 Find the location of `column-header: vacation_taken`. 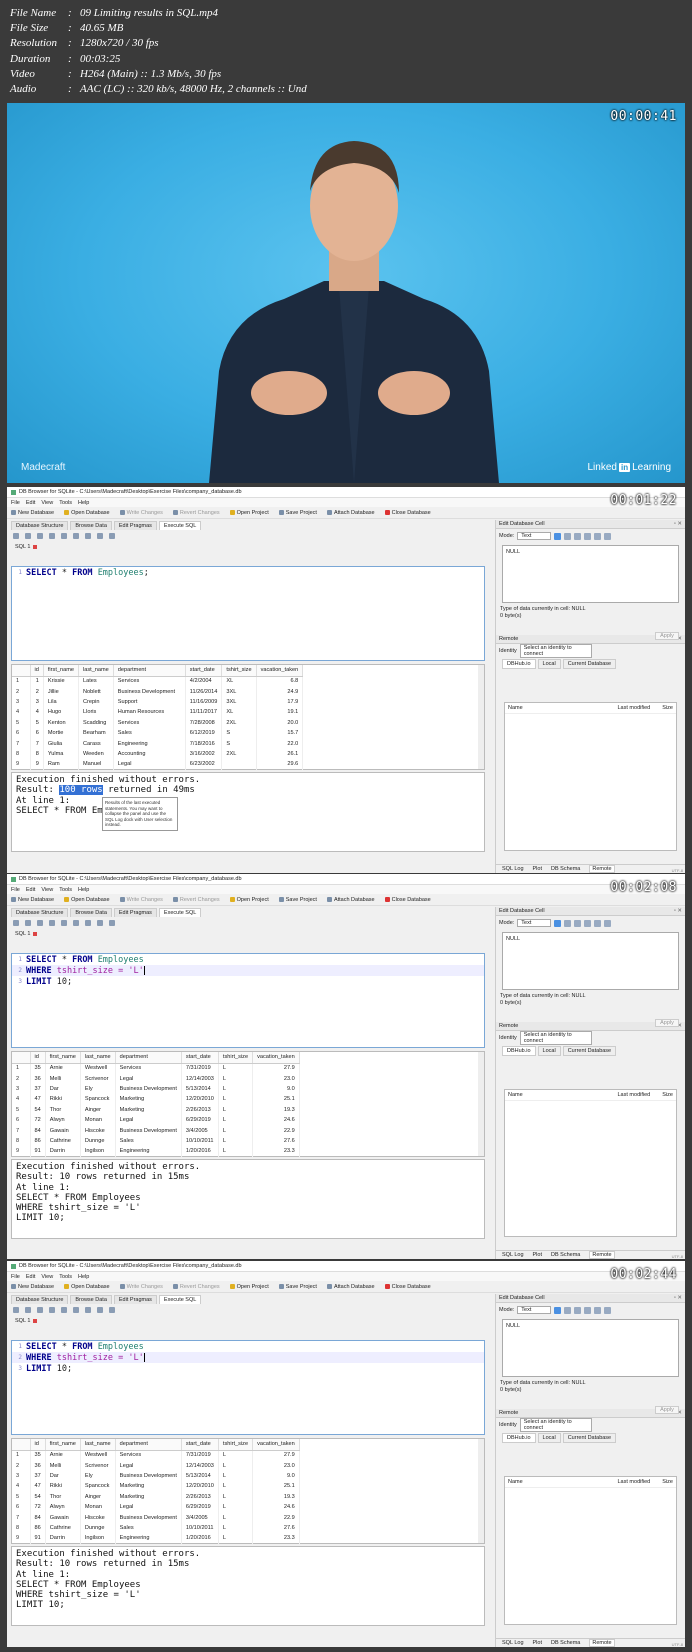

column-header: vacation_taken is located at coordinates (276, 1445).